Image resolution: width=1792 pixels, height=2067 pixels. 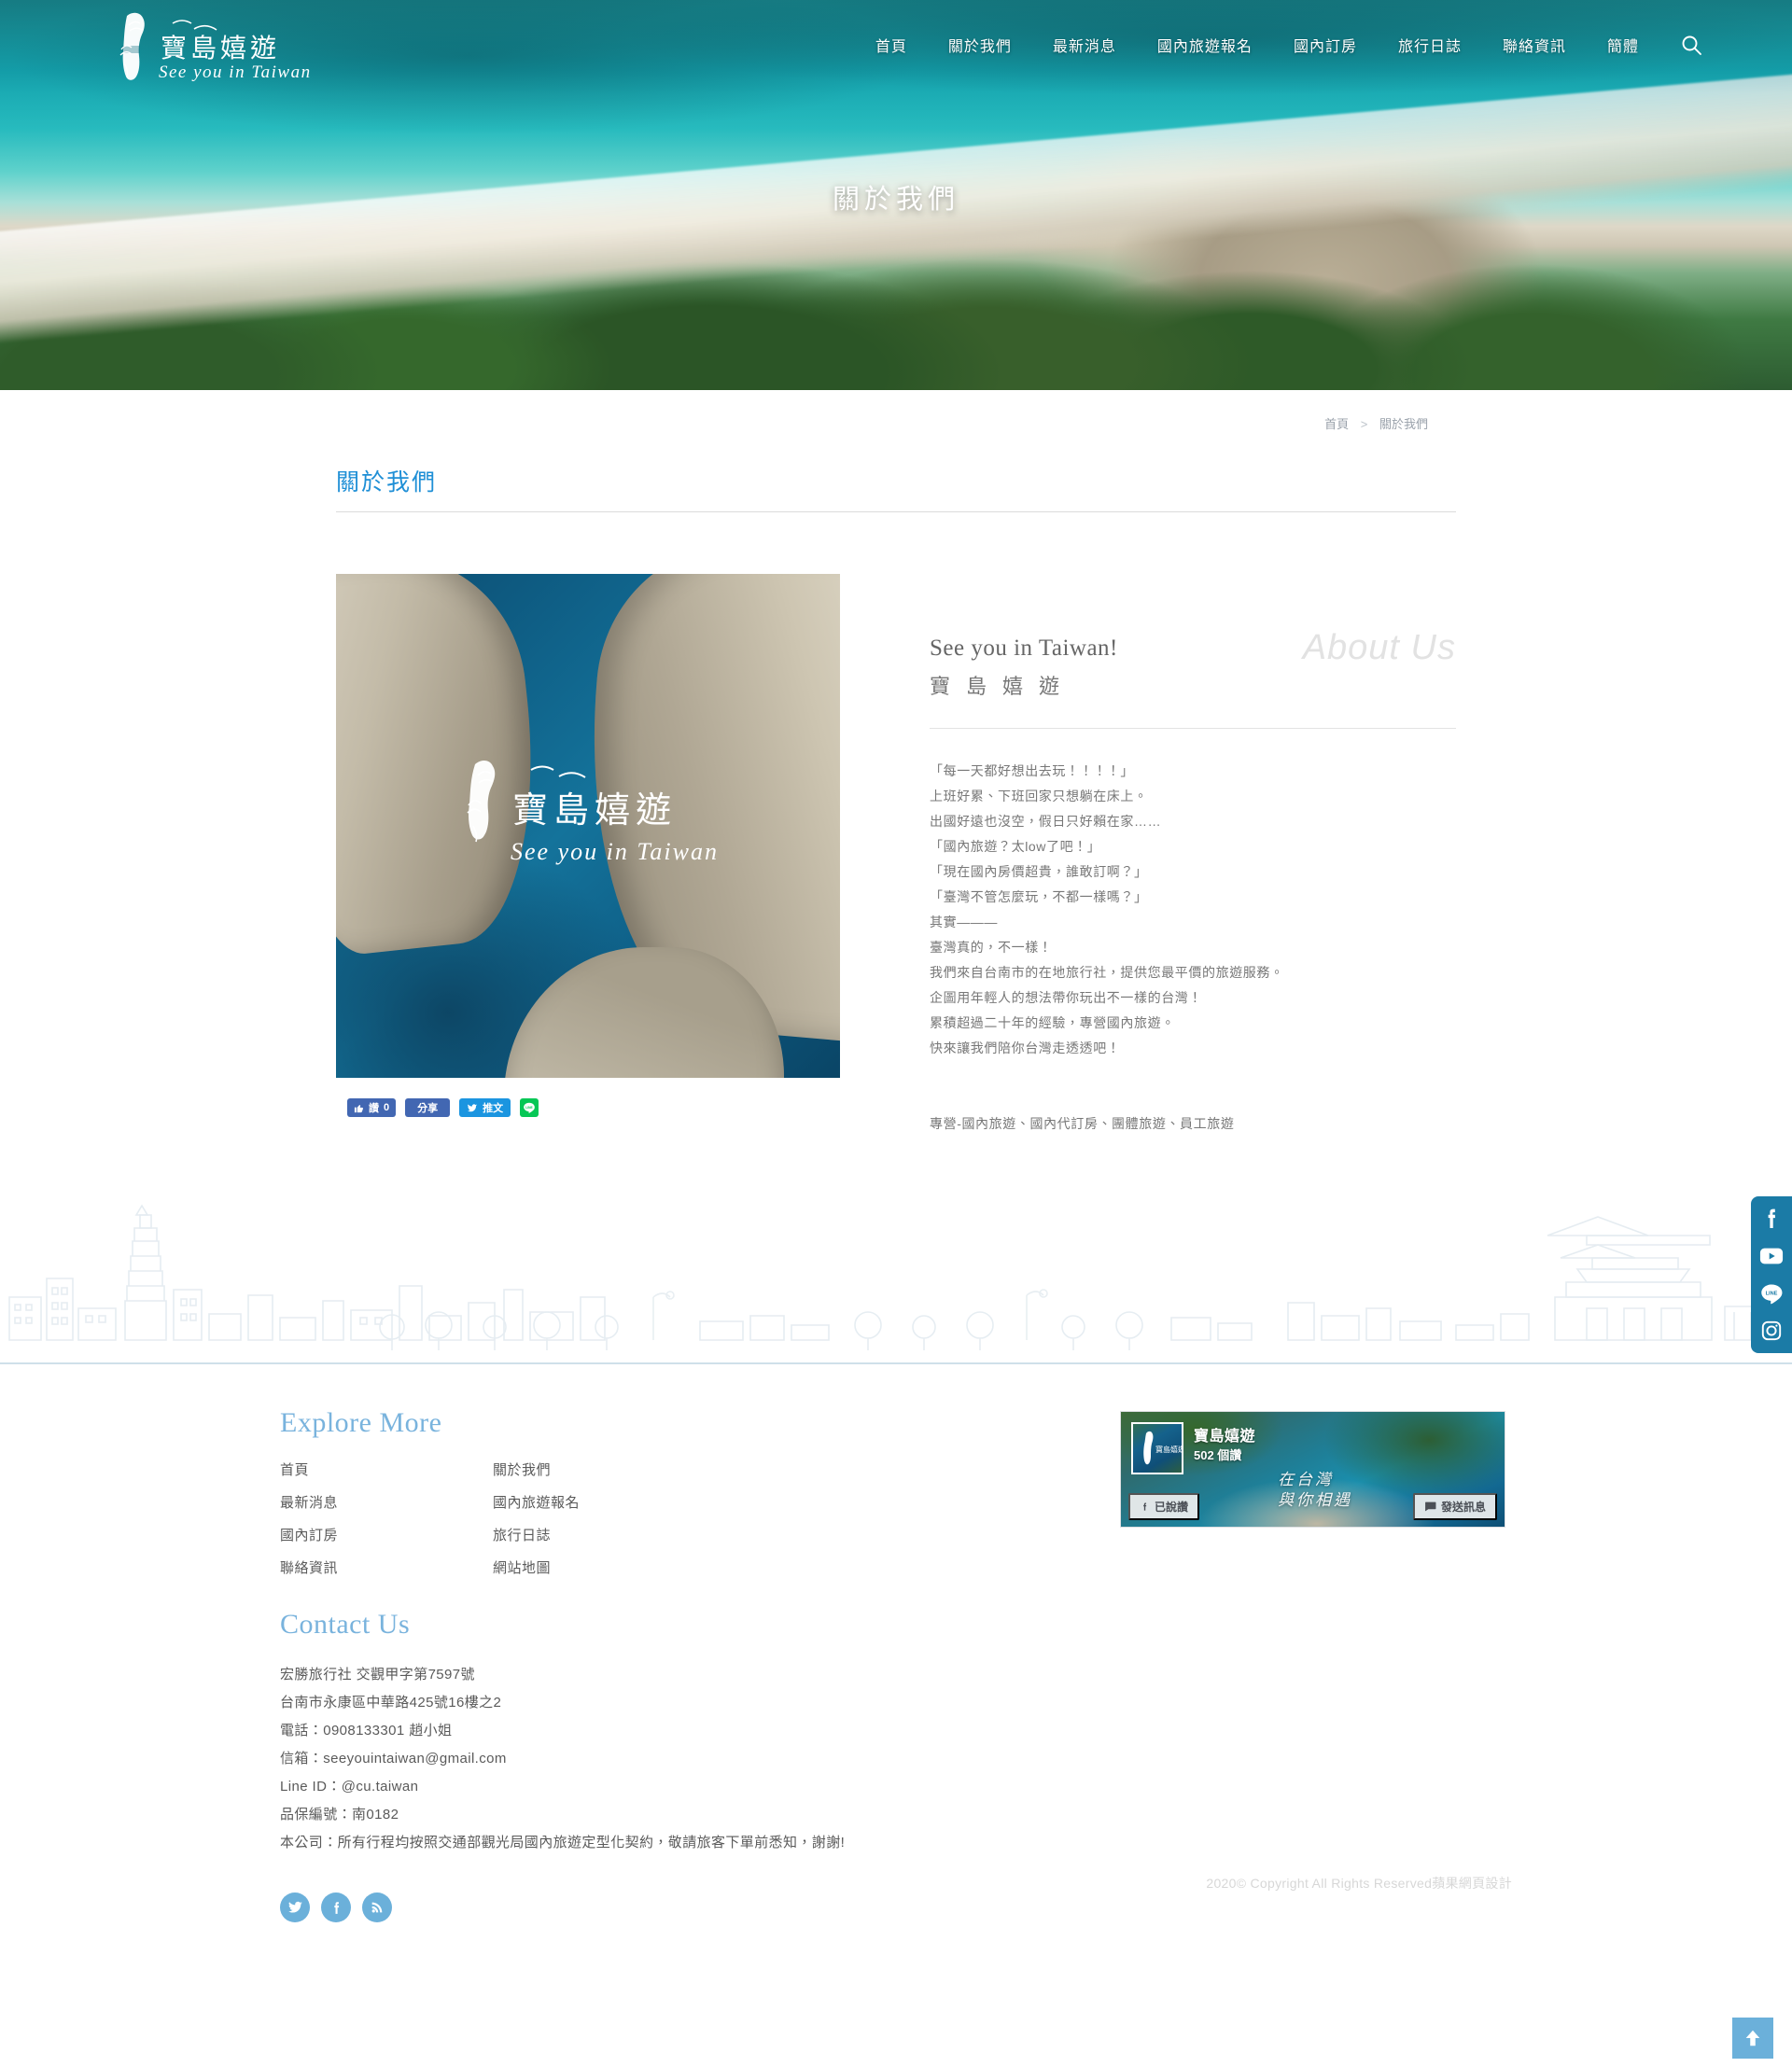 I want to click on about-line: 企圖用年輕人的想法帶你玩出不一樣的台灣！, so click(x=1066, y=998).